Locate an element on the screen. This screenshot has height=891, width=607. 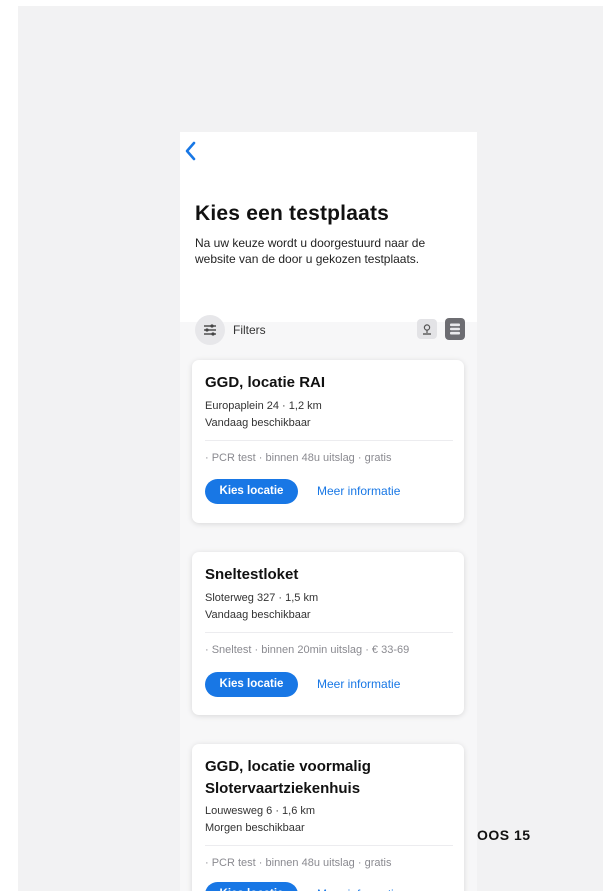
side-label: OOS 15 is located at coordinates (504, 835).